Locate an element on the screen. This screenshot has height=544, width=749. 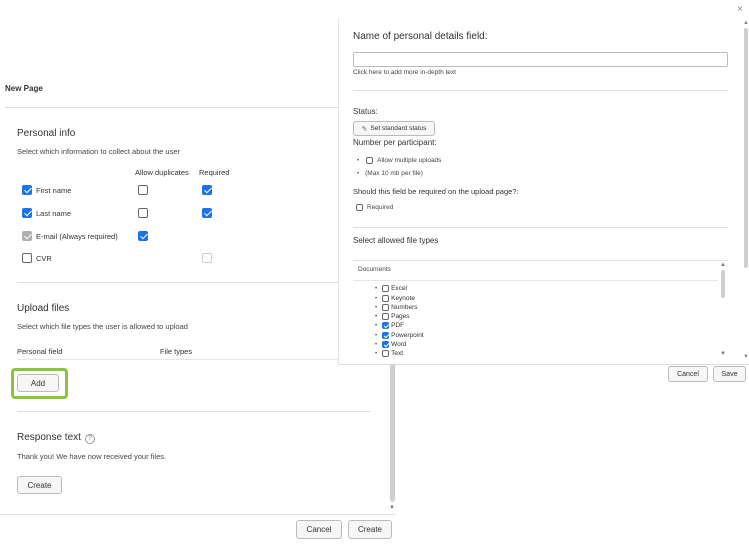
name-field-label: Name of personal details field: is located at coordinates (420, 36).